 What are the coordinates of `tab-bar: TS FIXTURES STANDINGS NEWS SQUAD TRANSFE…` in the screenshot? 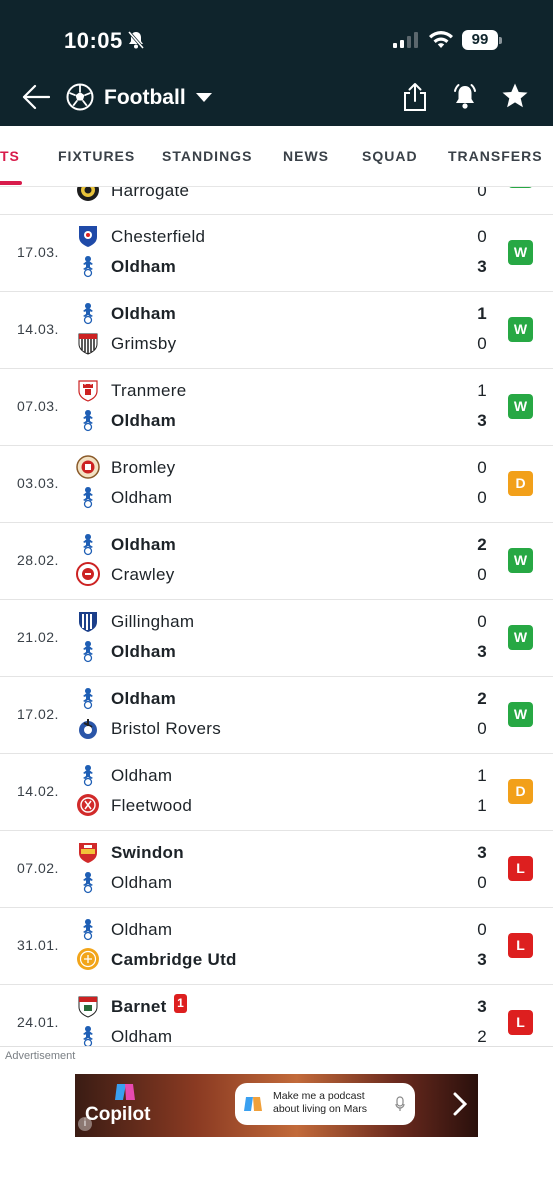 It's located at (276, 156).